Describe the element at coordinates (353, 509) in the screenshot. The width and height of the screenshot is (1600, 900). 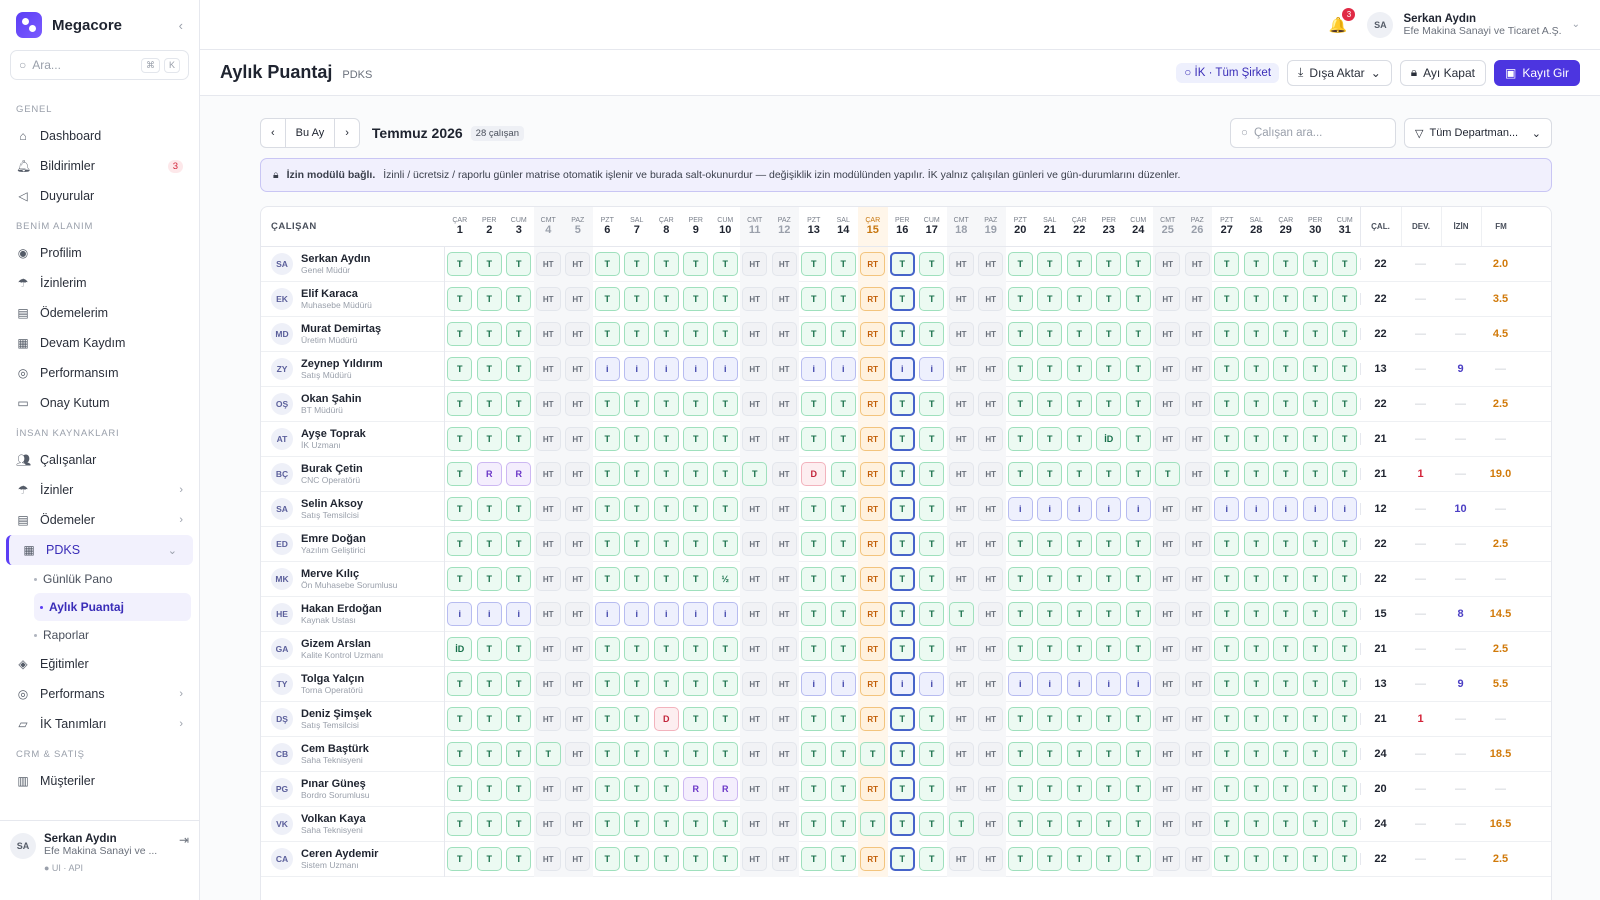
I see `employee-cell: SA Selin Aksoy Satış Temsilcisi` at that location.